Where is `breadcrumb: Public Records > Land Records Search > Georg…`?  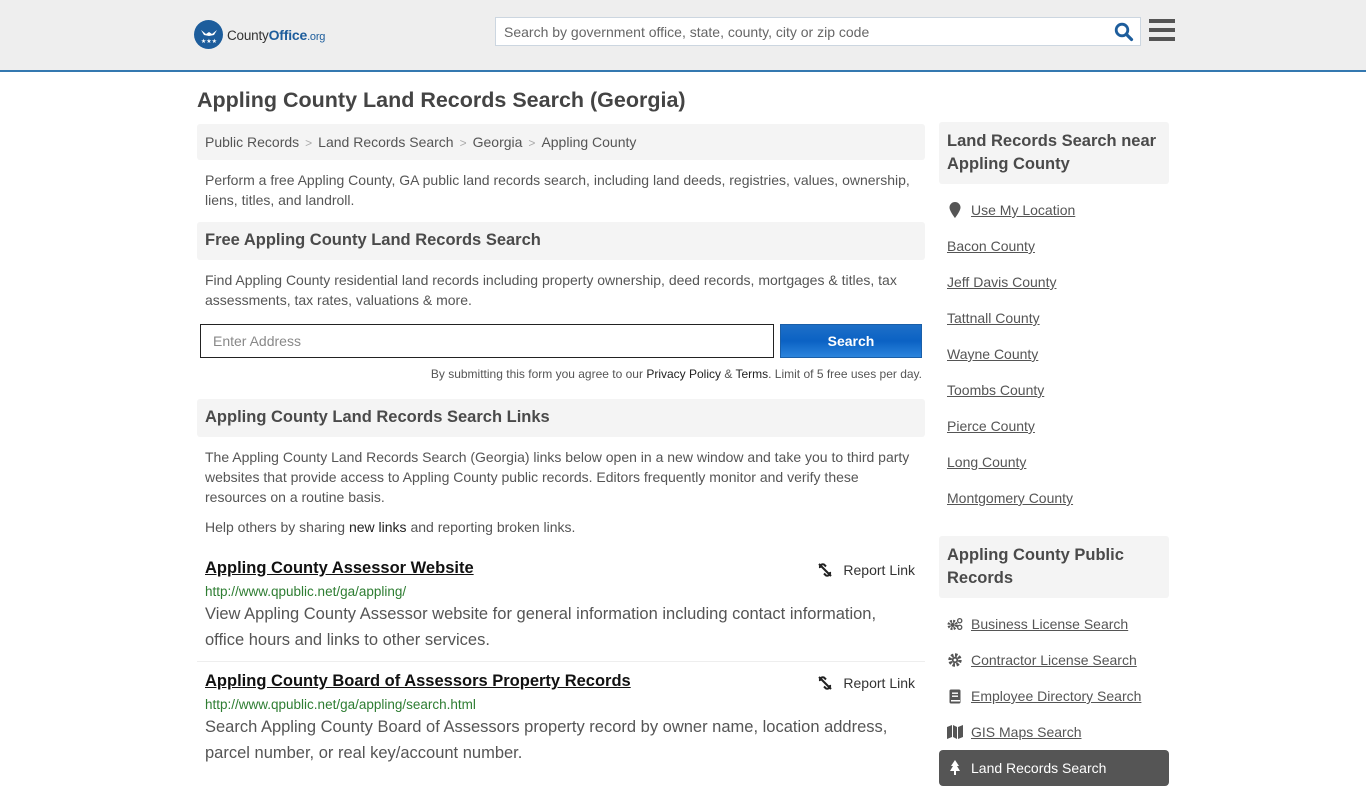 breadcrumb: Public Records > Land Records Search > Georg… is located at coordinates (561, 142).